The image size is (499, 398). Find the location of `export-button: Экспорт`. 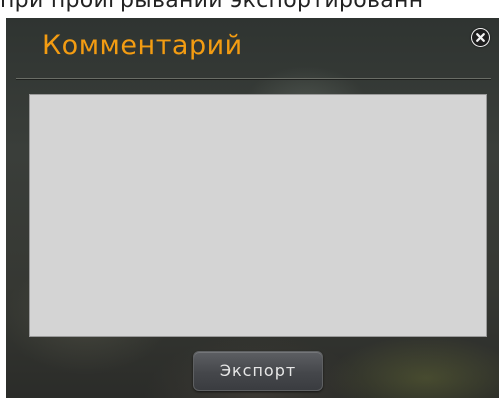

export-button: Экспорт is located at coordinates (258, 371).